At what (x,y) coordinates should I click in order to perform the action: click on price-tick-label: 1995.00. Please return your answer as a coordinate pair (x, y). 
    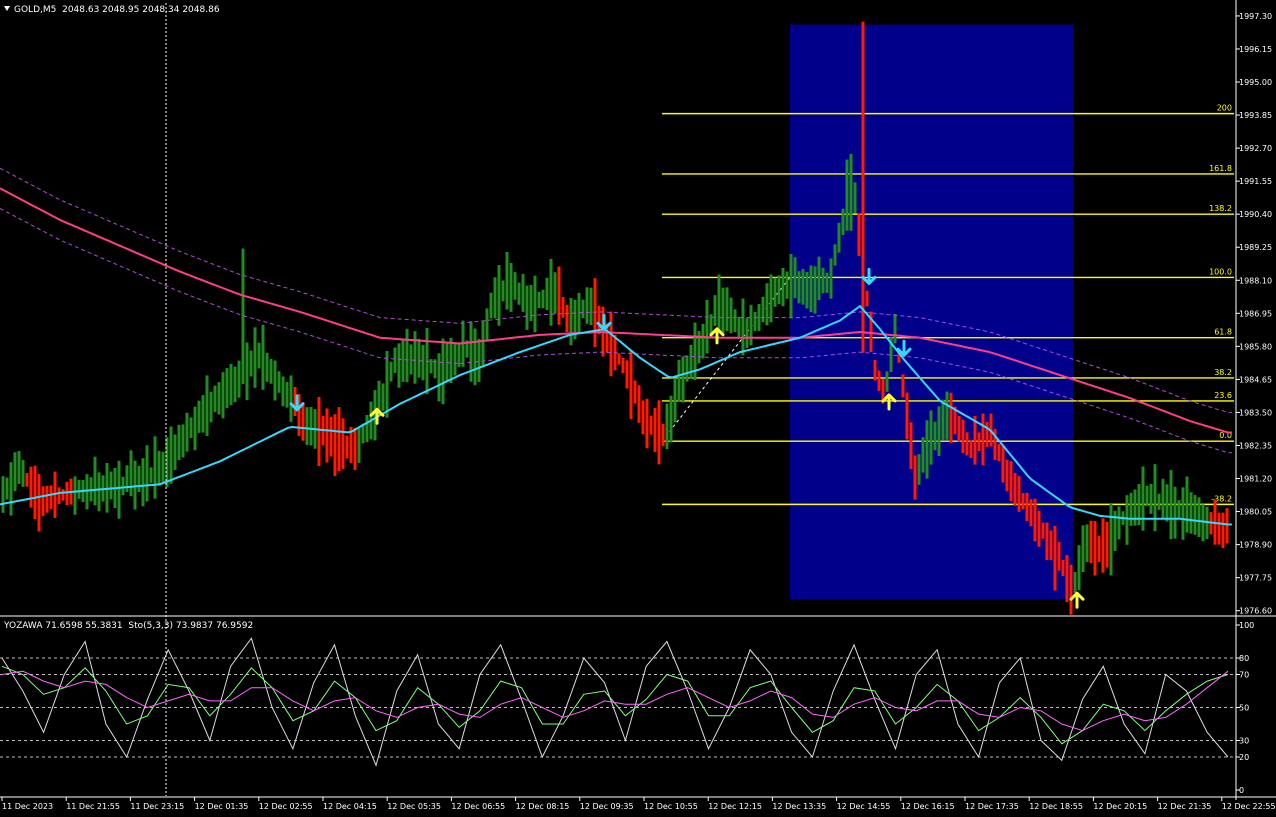
    Looking at the image, I should click on (1255, 82).